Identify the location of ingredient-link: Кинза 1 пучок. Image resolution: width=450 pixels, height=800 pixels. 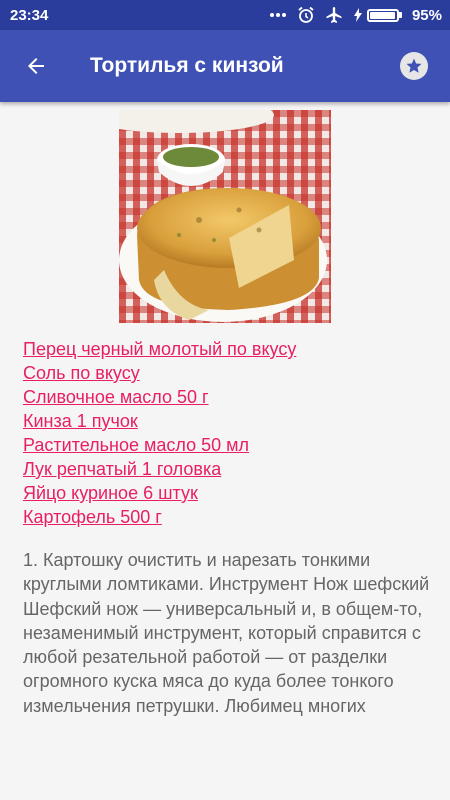
(80, 421).